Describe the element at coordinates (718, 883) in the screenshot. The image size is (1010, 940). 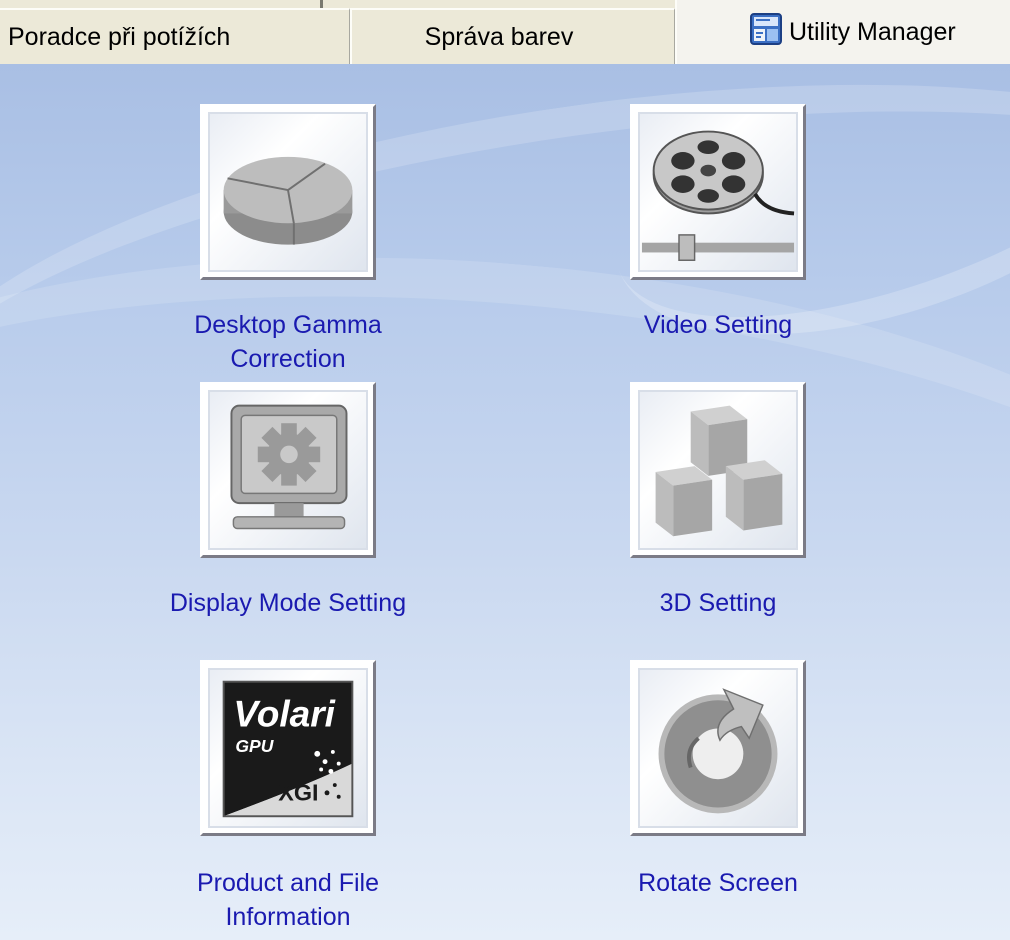
I see `item-rotate-screen-label: Rotate Screen` at that location.